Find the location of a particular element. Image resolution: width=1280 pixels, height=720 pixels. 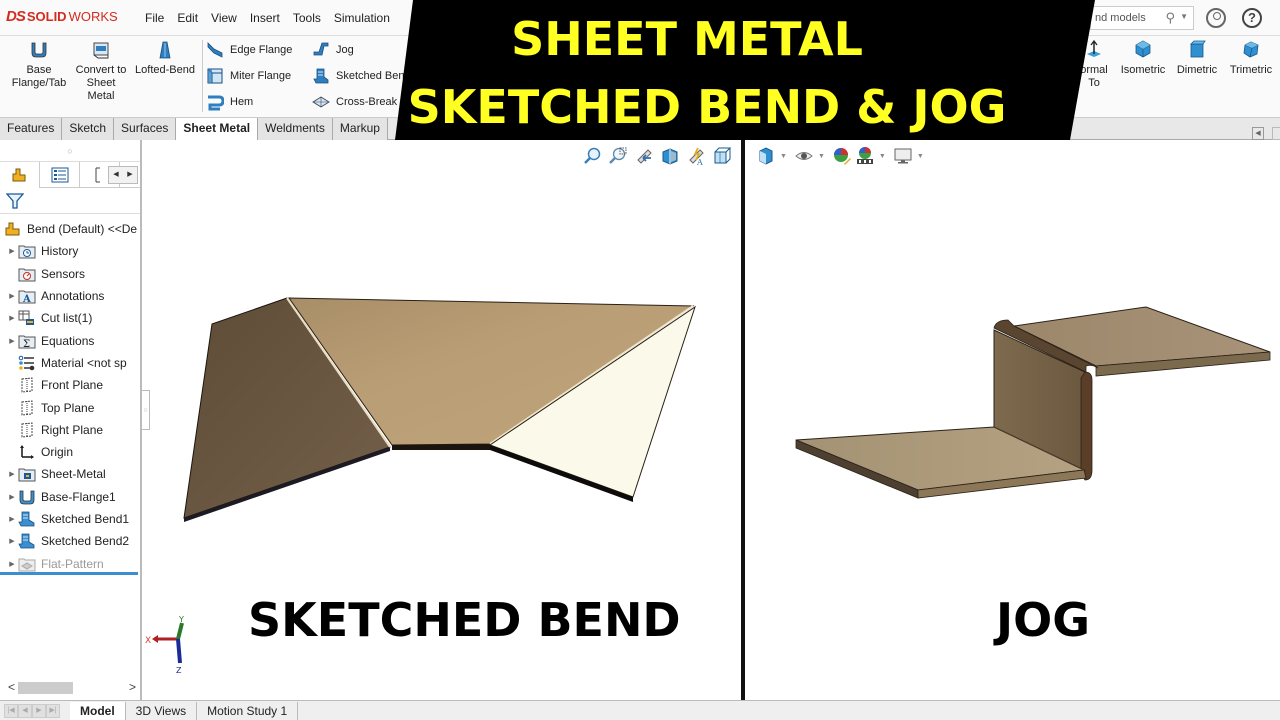

hem-label: Hem is located at coordinates (242, 102).